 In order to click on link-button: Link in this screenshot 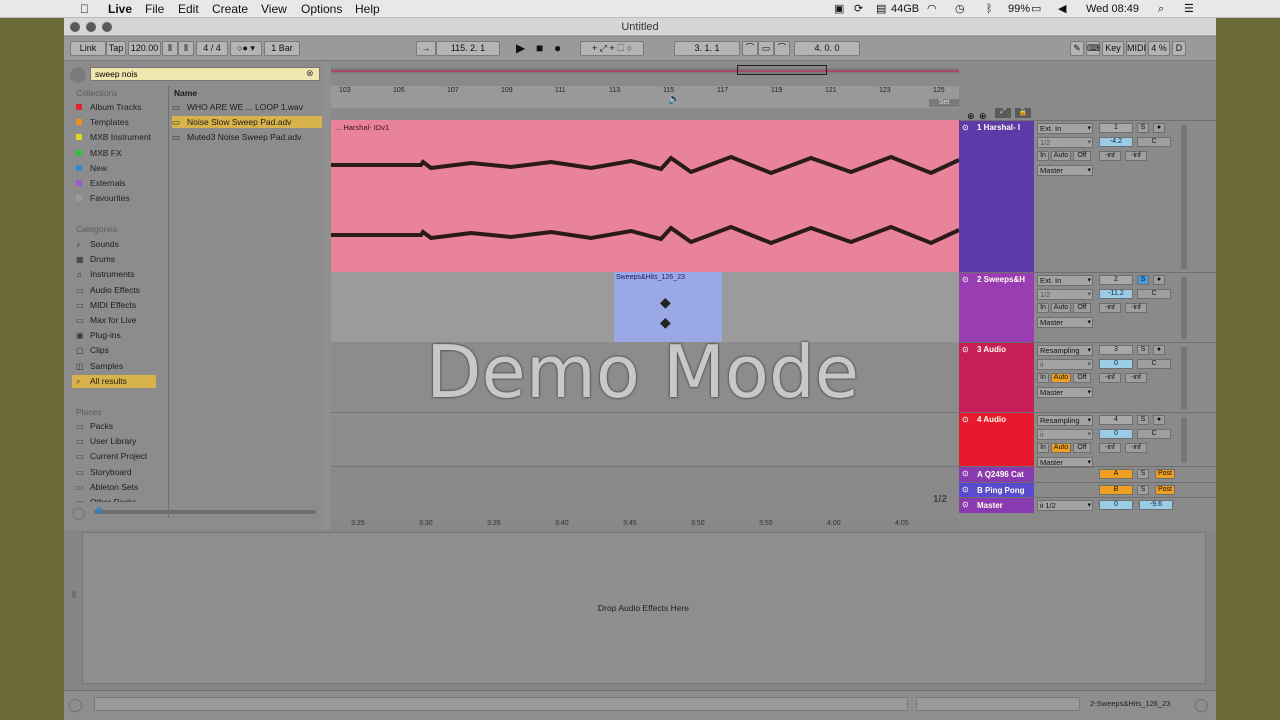, I will do `click(88, 48)`.